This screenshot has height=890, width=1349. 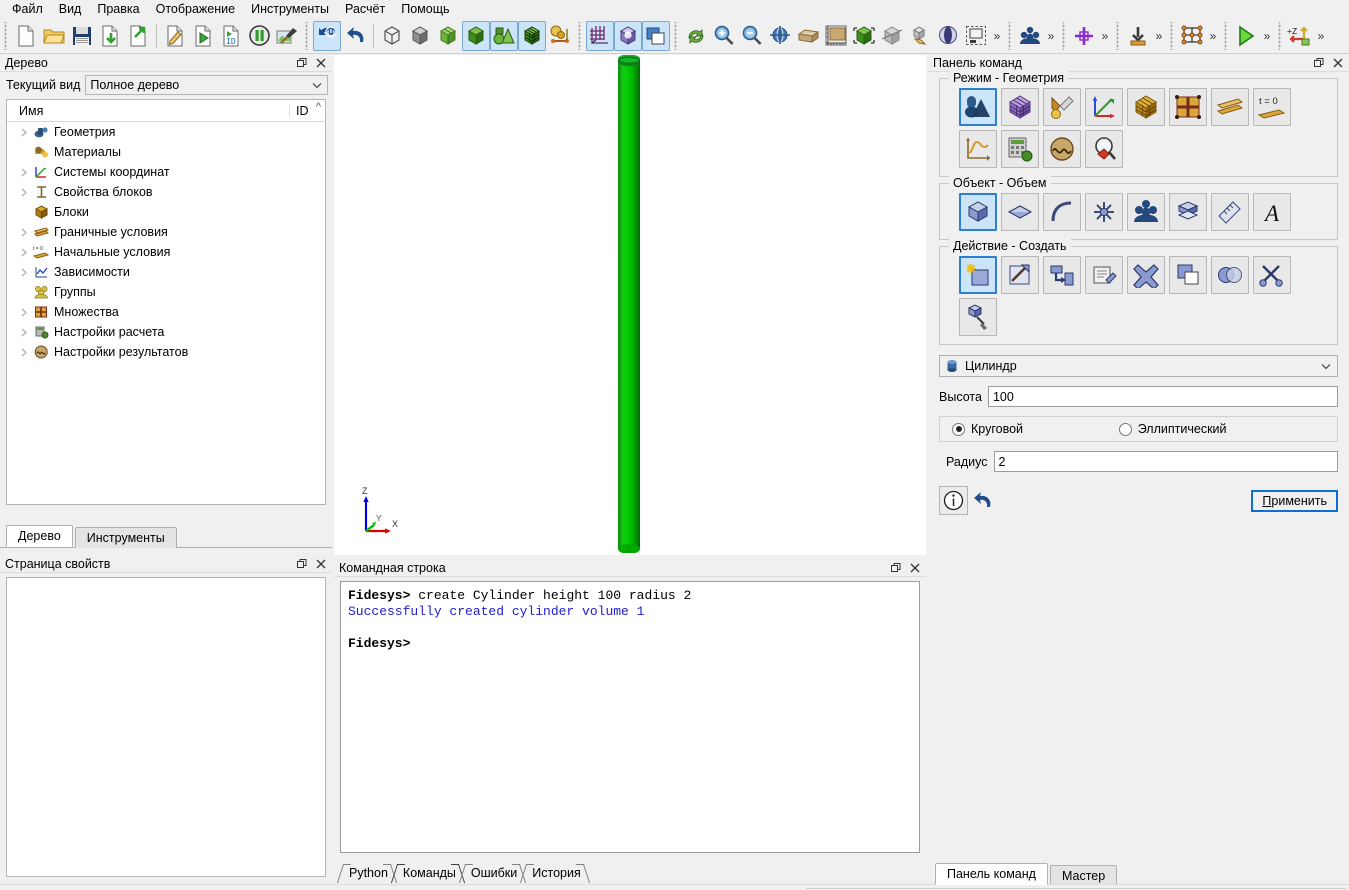 What do you see at coordinates (1272, 107) in the screenshot?
I see `initial-conditions-mode-icon: t = 0` at bounding box center [1272, 107].